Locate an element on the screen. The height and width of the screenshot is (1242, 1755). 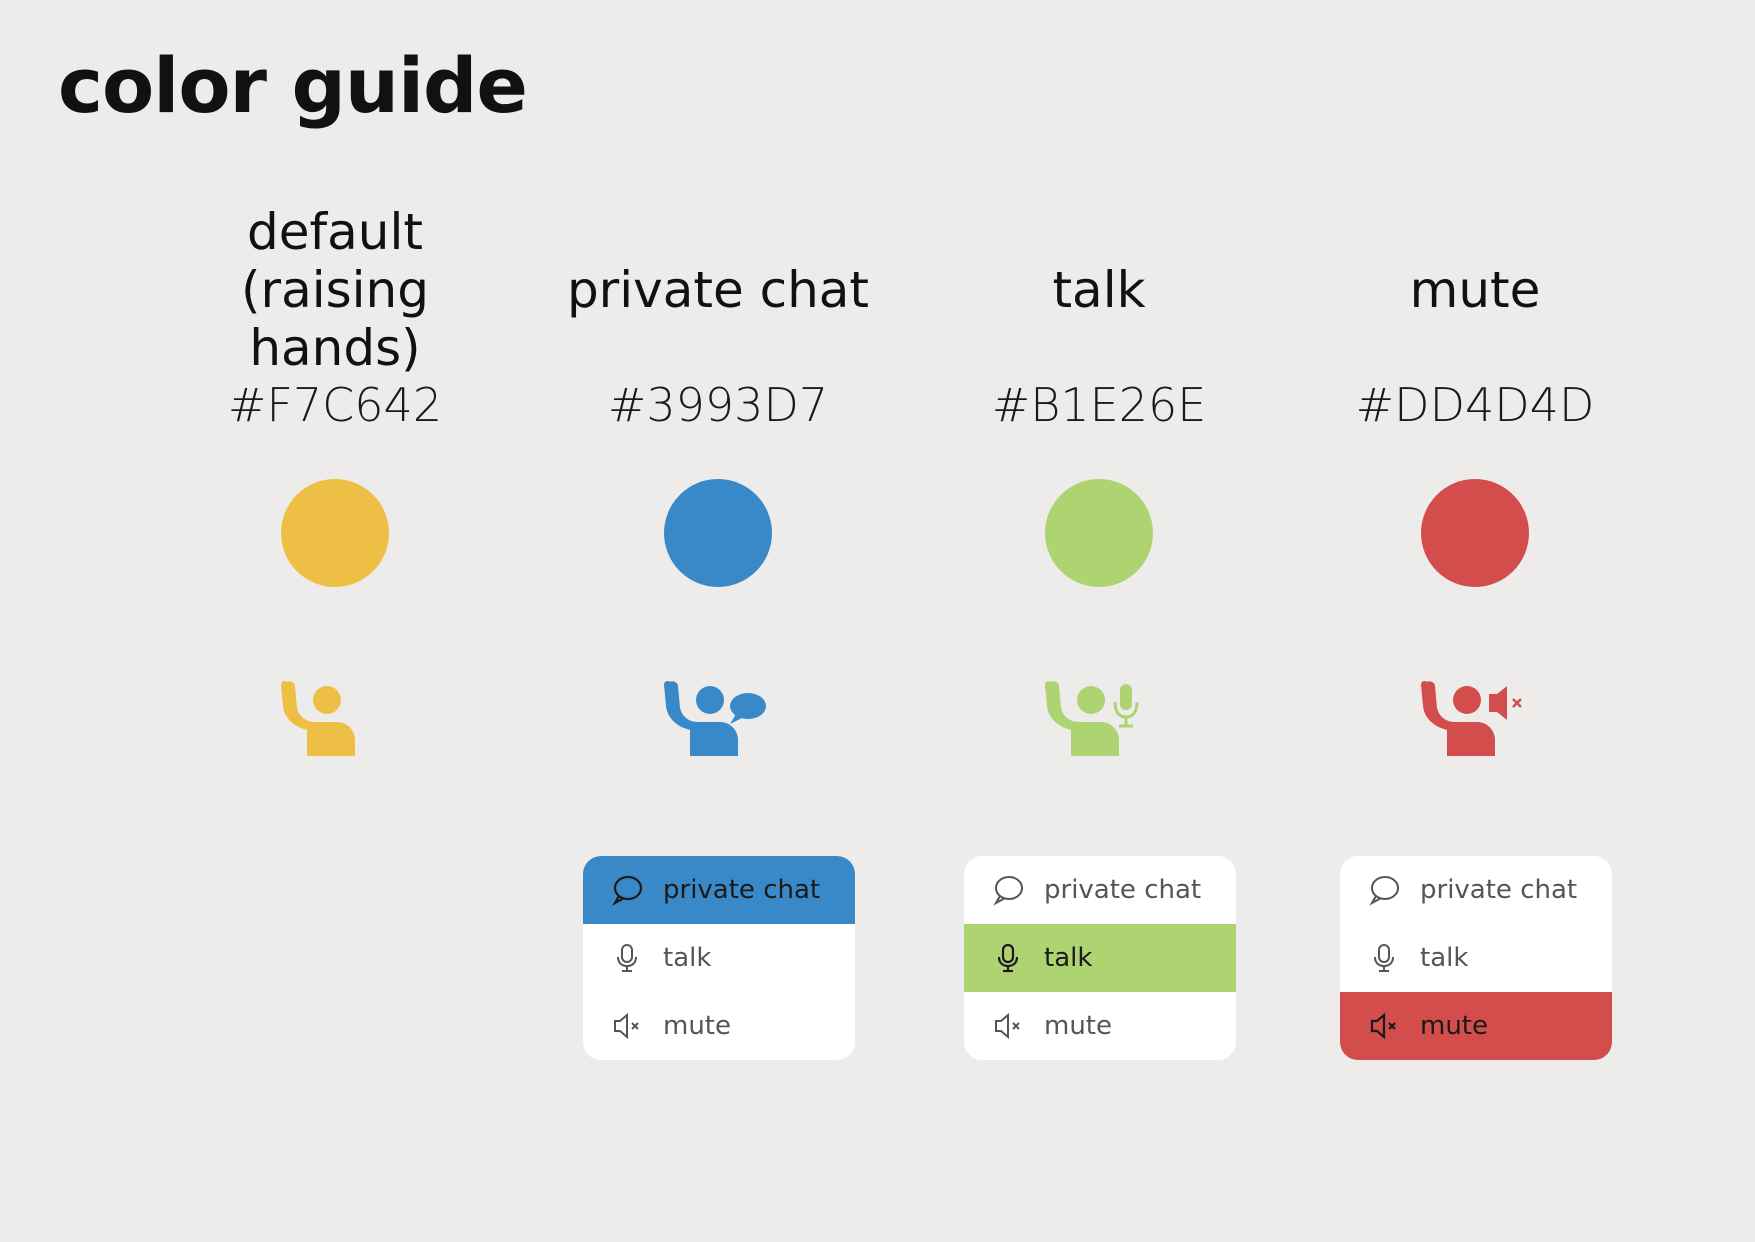
talk-person-icon is located at coordinates (1099, 718).